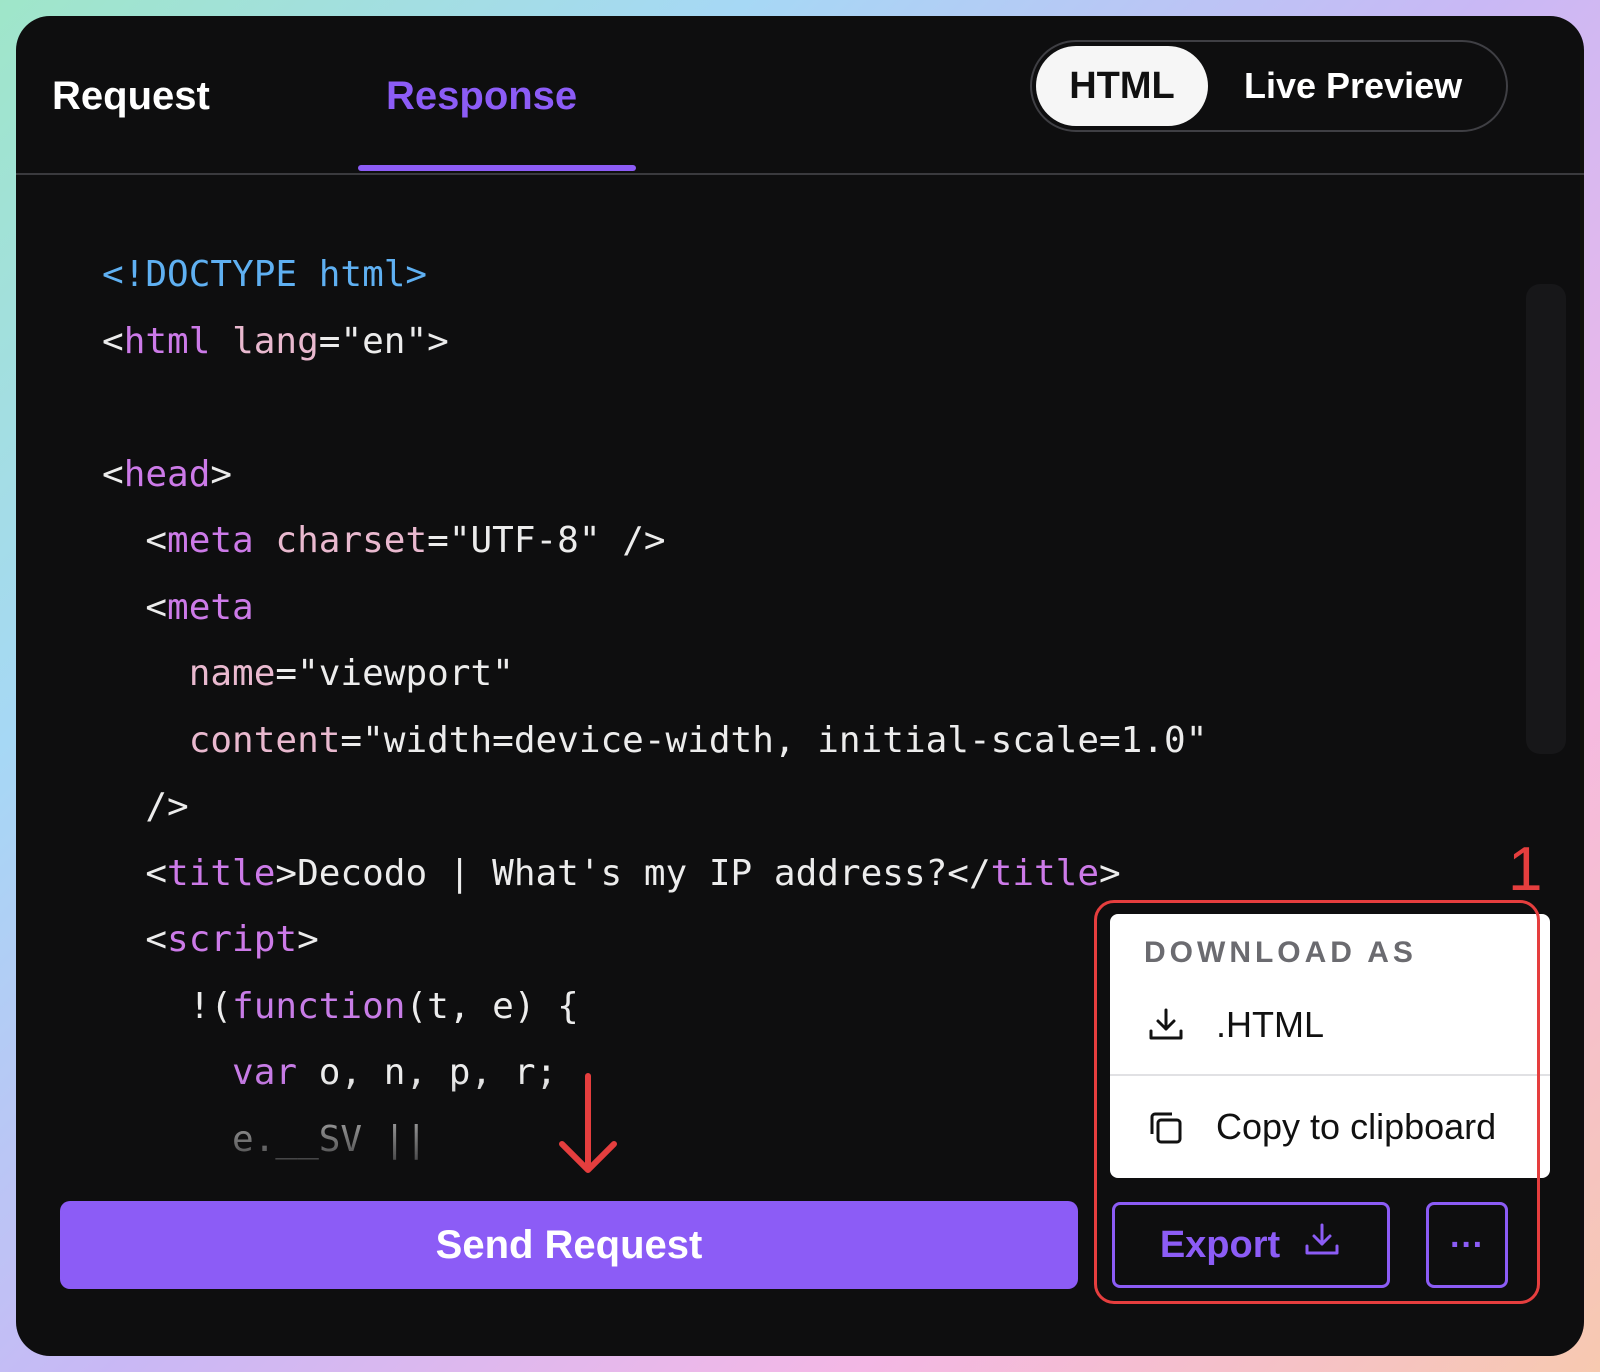 The width and height of the screenshot is (1600, 1372). What do you see at coordinates (481, 96) in the screenshot?
I see `tab-response: Response` at bounding box center [481, 96].